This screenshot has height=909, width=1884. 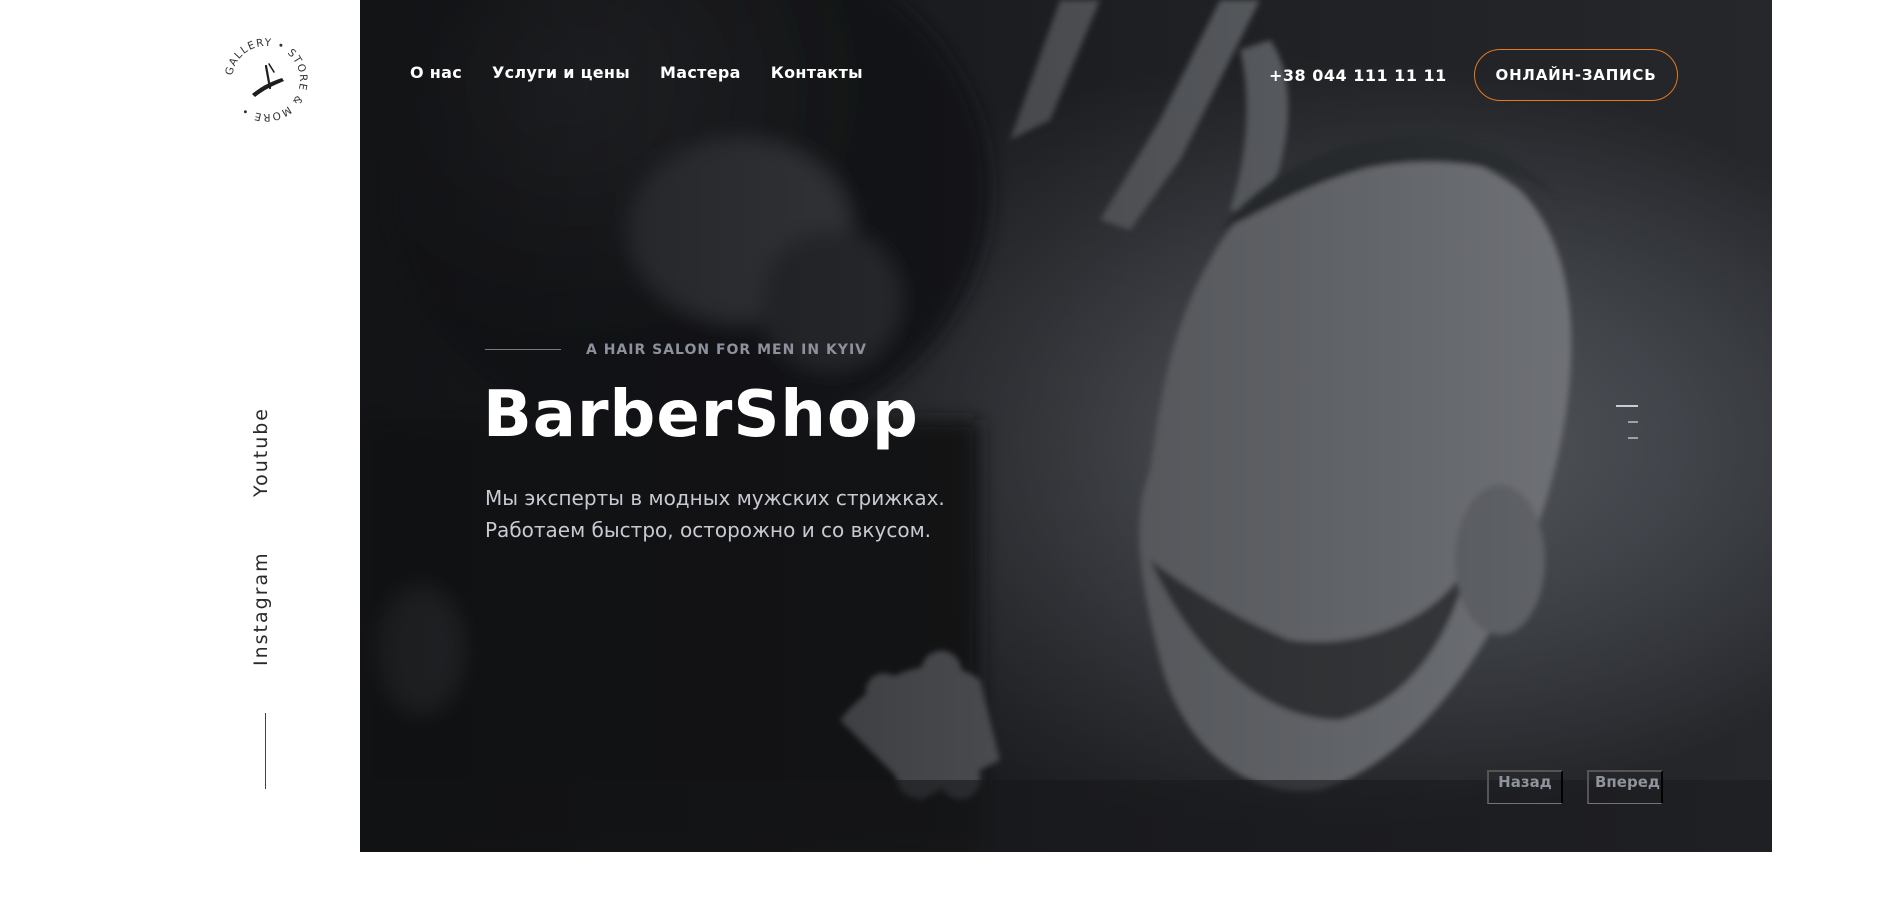 I want to click on social-divider, so click(x=265, y=751).